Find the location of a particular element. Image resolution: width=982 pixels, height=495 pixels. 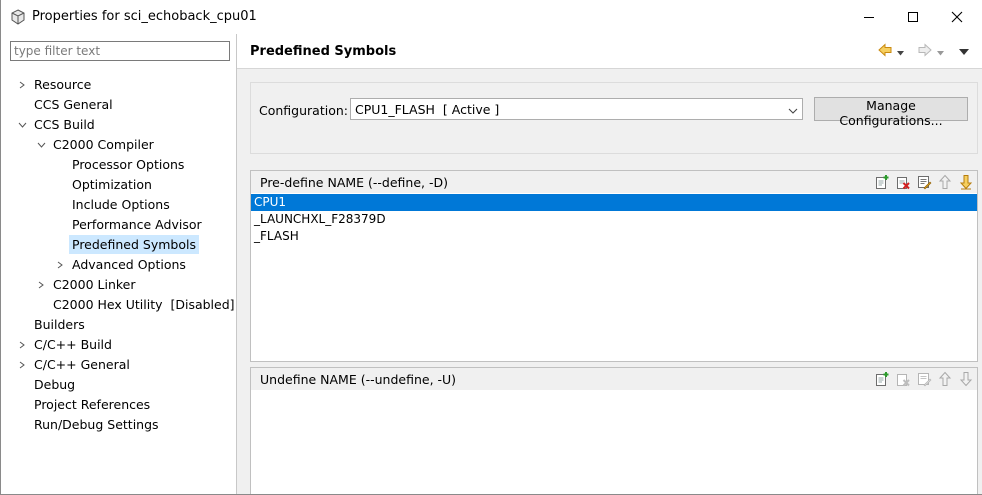

tree-item-c2000-compiler: C2000 Compiler is located at coordinates (103, 145).